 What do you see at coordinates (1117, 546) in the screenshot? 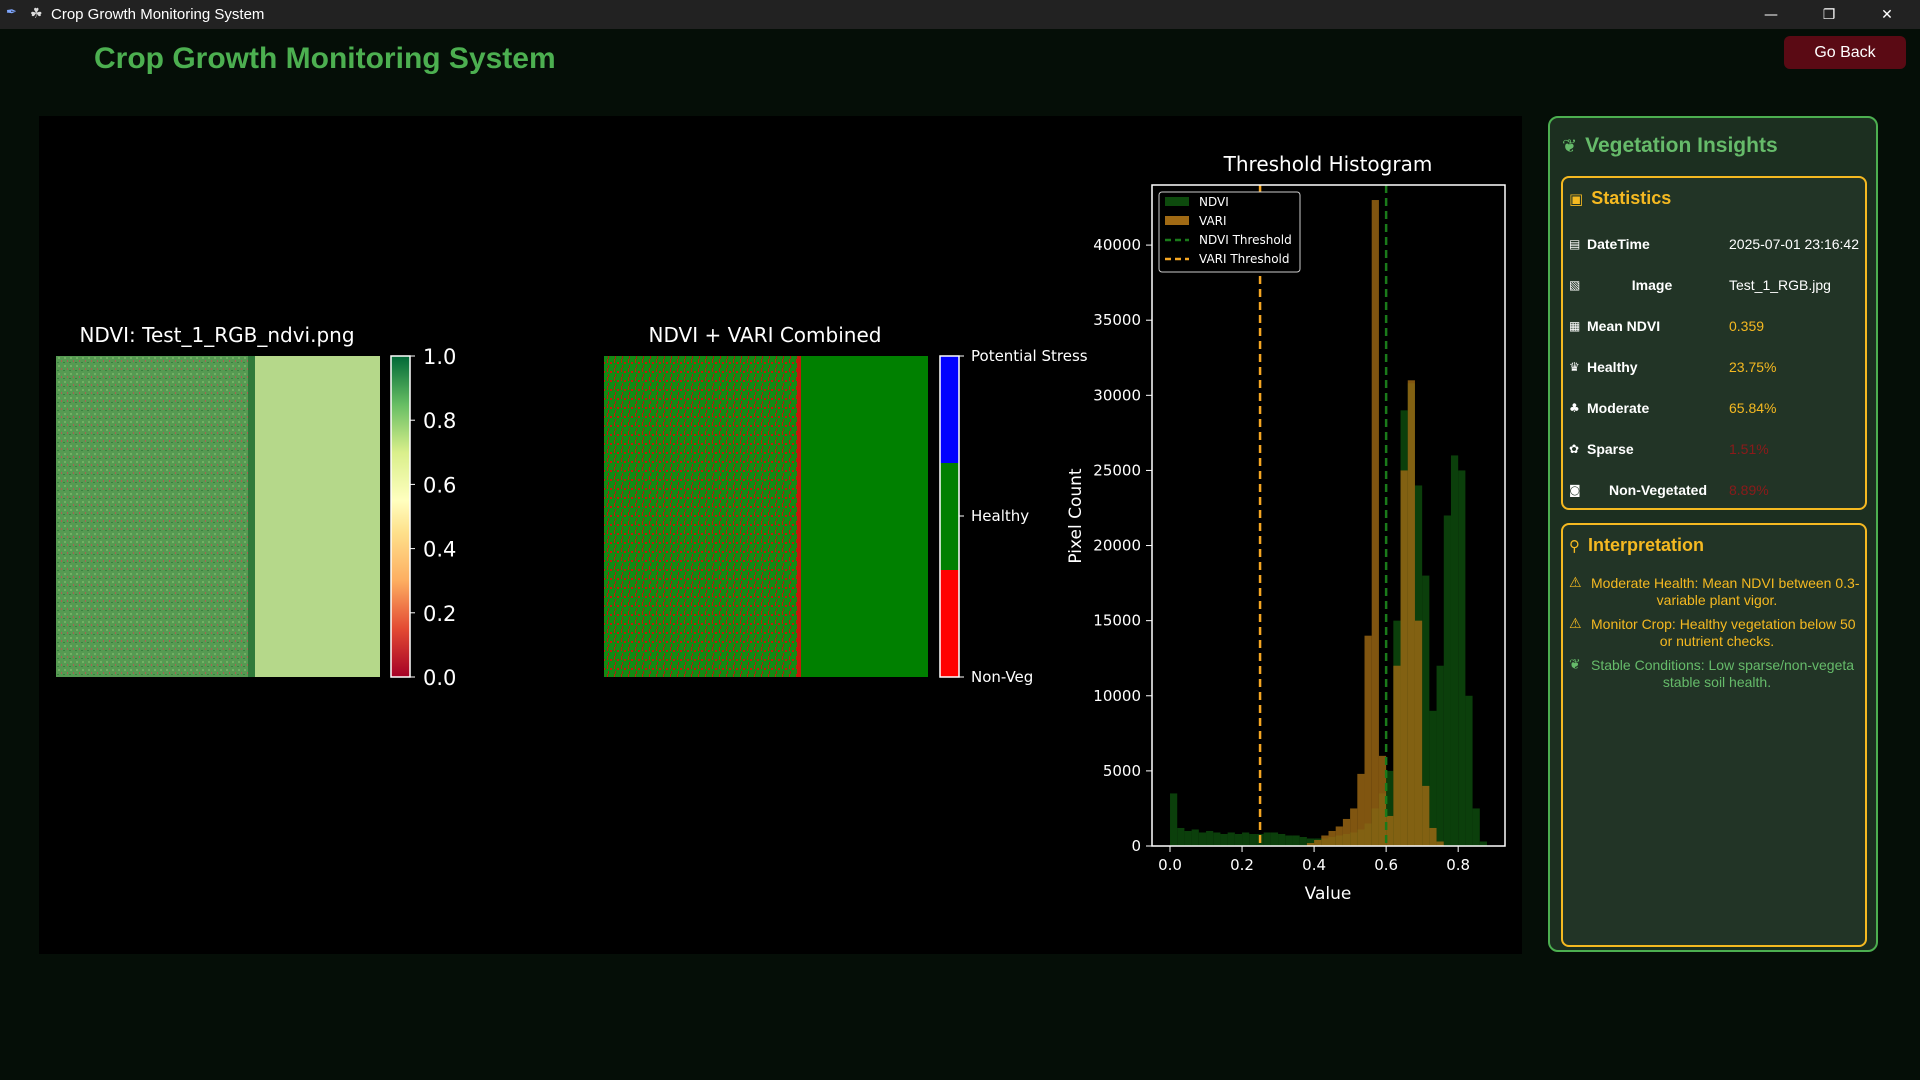
I see `y-tick-label: 20000` at bounding box center [1117, 546].